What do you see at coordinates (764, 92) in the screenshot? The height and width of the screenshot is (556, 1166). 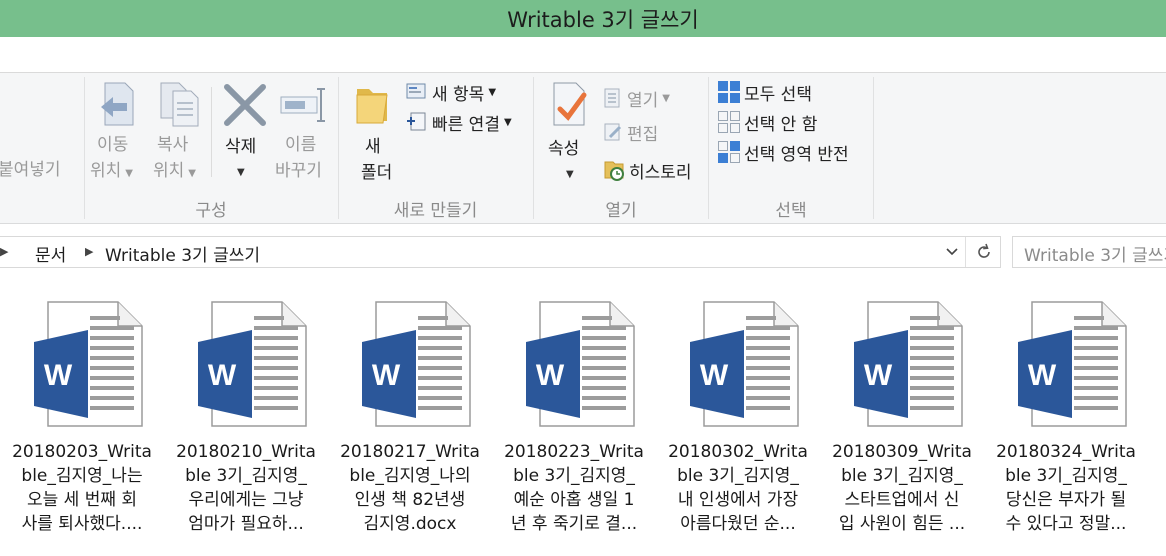 I see `select-all-button: 모두 선택` at bounding box center [764, 92].